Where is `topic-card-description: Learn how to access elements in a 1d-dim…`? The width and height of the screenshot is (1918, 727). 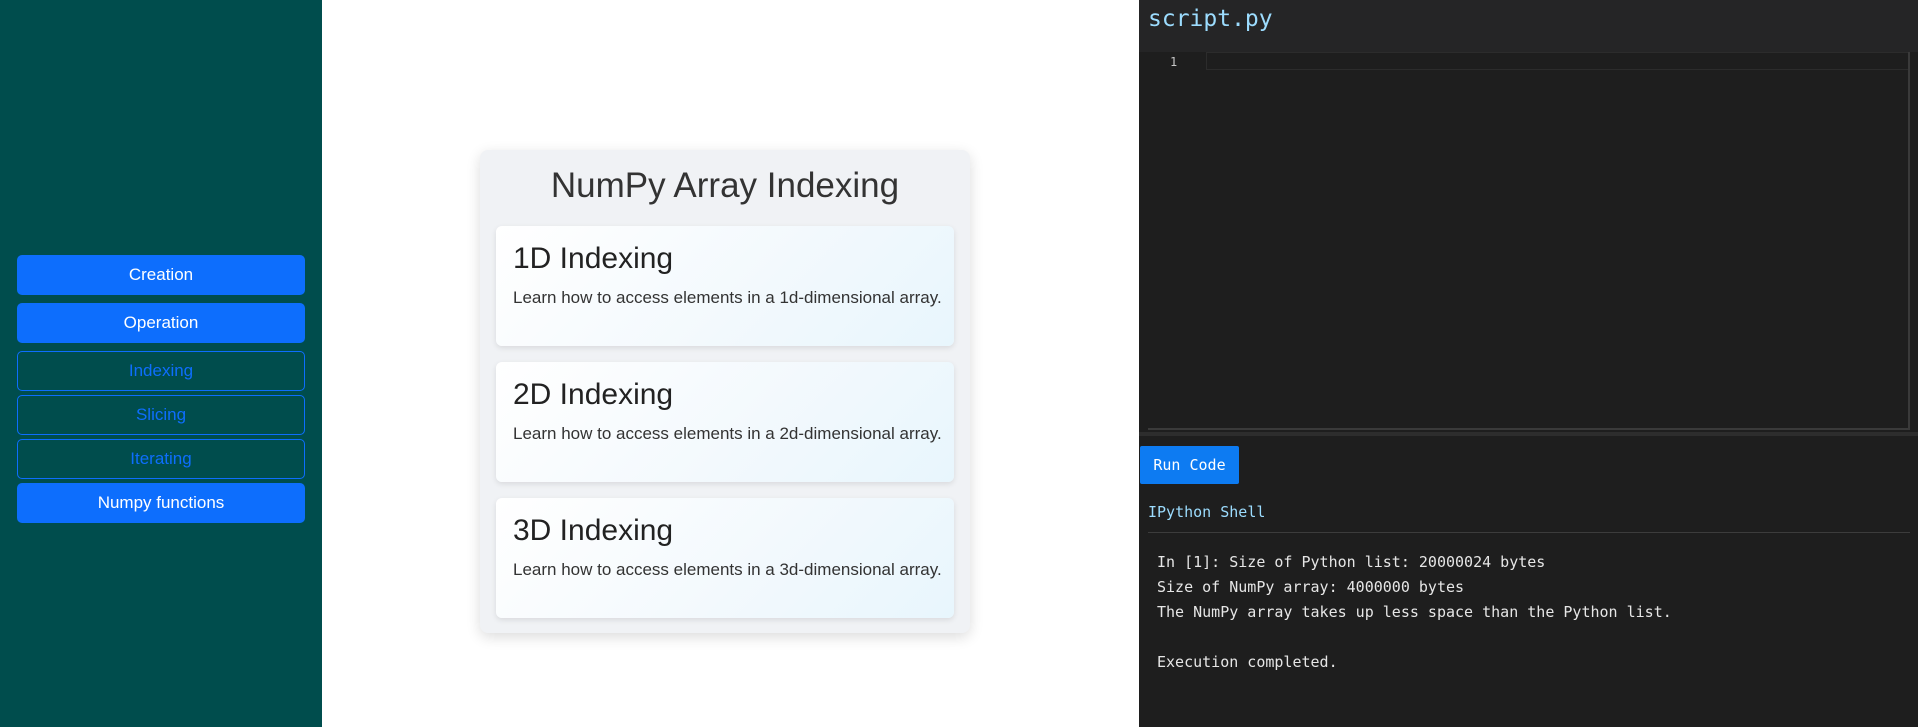
topic-card-description: Learn how to access elements in a 1d-dim… is located at coordinates (727, 297).